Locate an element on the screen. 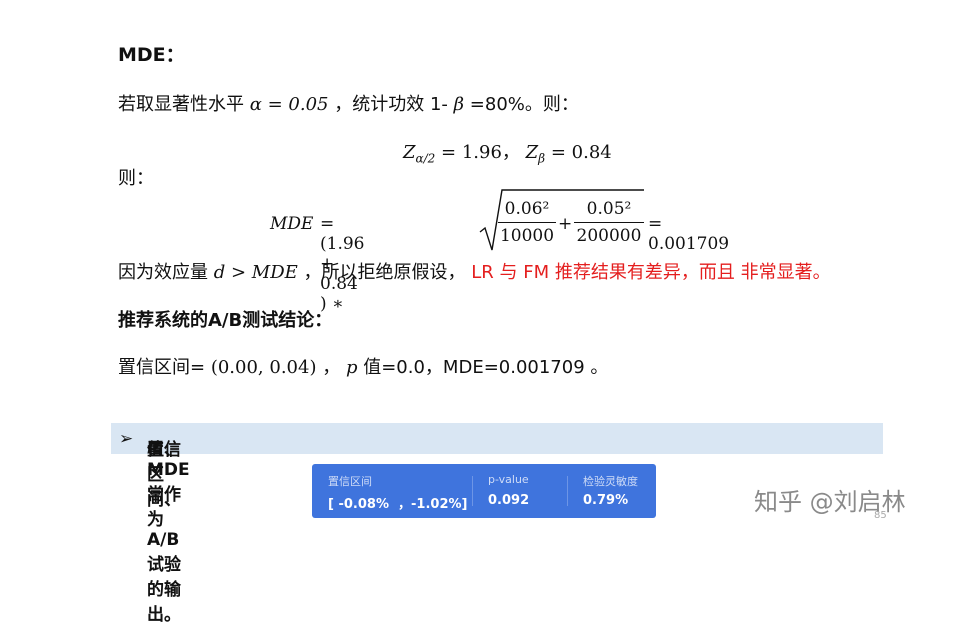  fraction-2: 0.05² 200000 is located at coordinates (609, 222).